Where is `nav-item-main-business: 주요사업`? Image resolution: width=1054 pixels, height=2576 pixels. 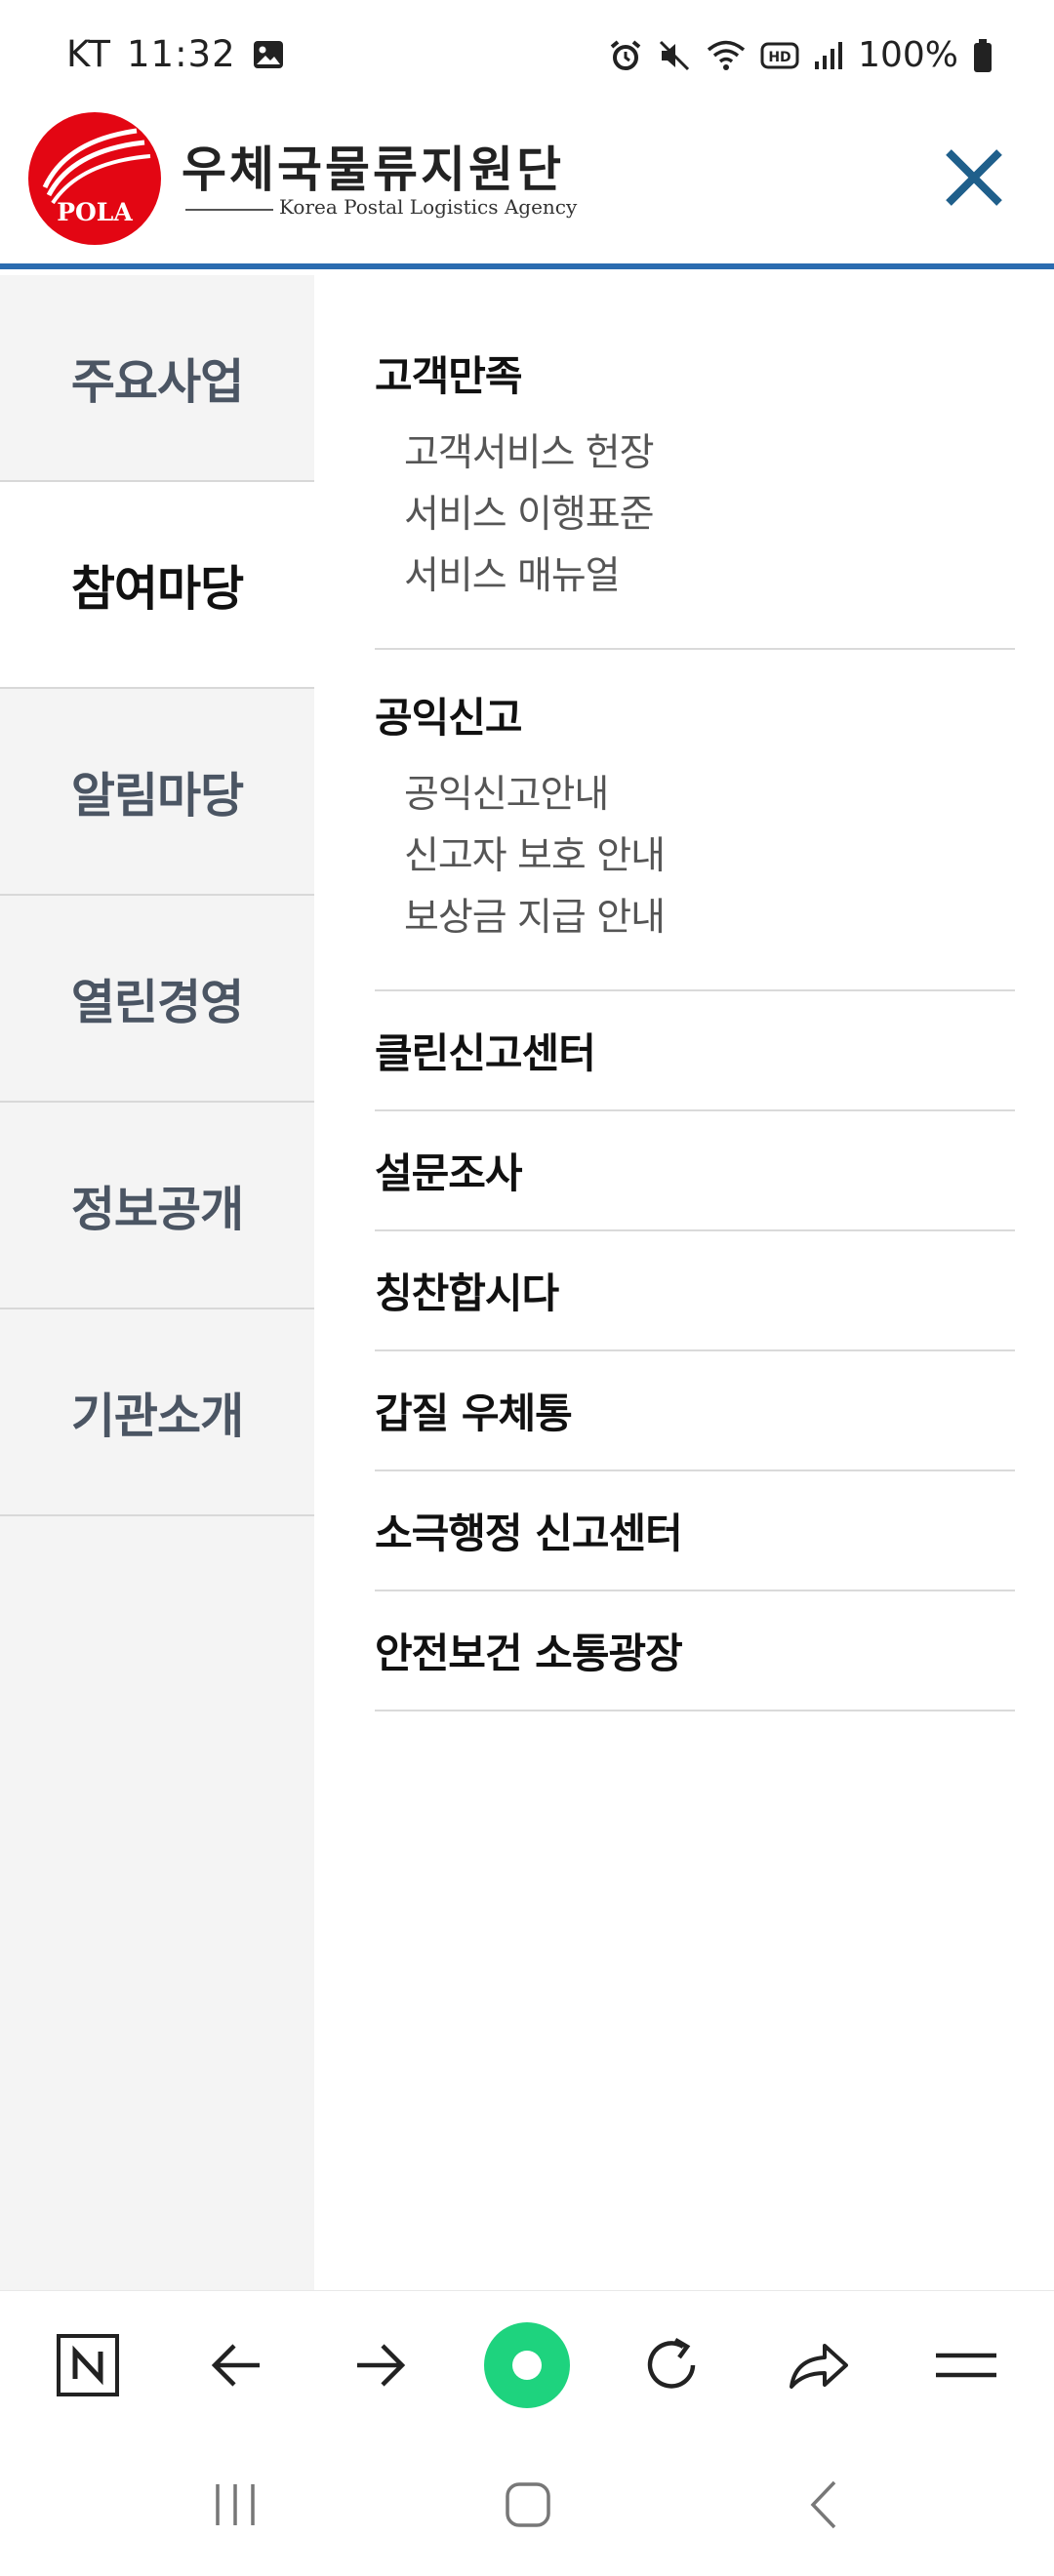
nav-item-main-business: 주요사업 is located at coordinates (157, 378).